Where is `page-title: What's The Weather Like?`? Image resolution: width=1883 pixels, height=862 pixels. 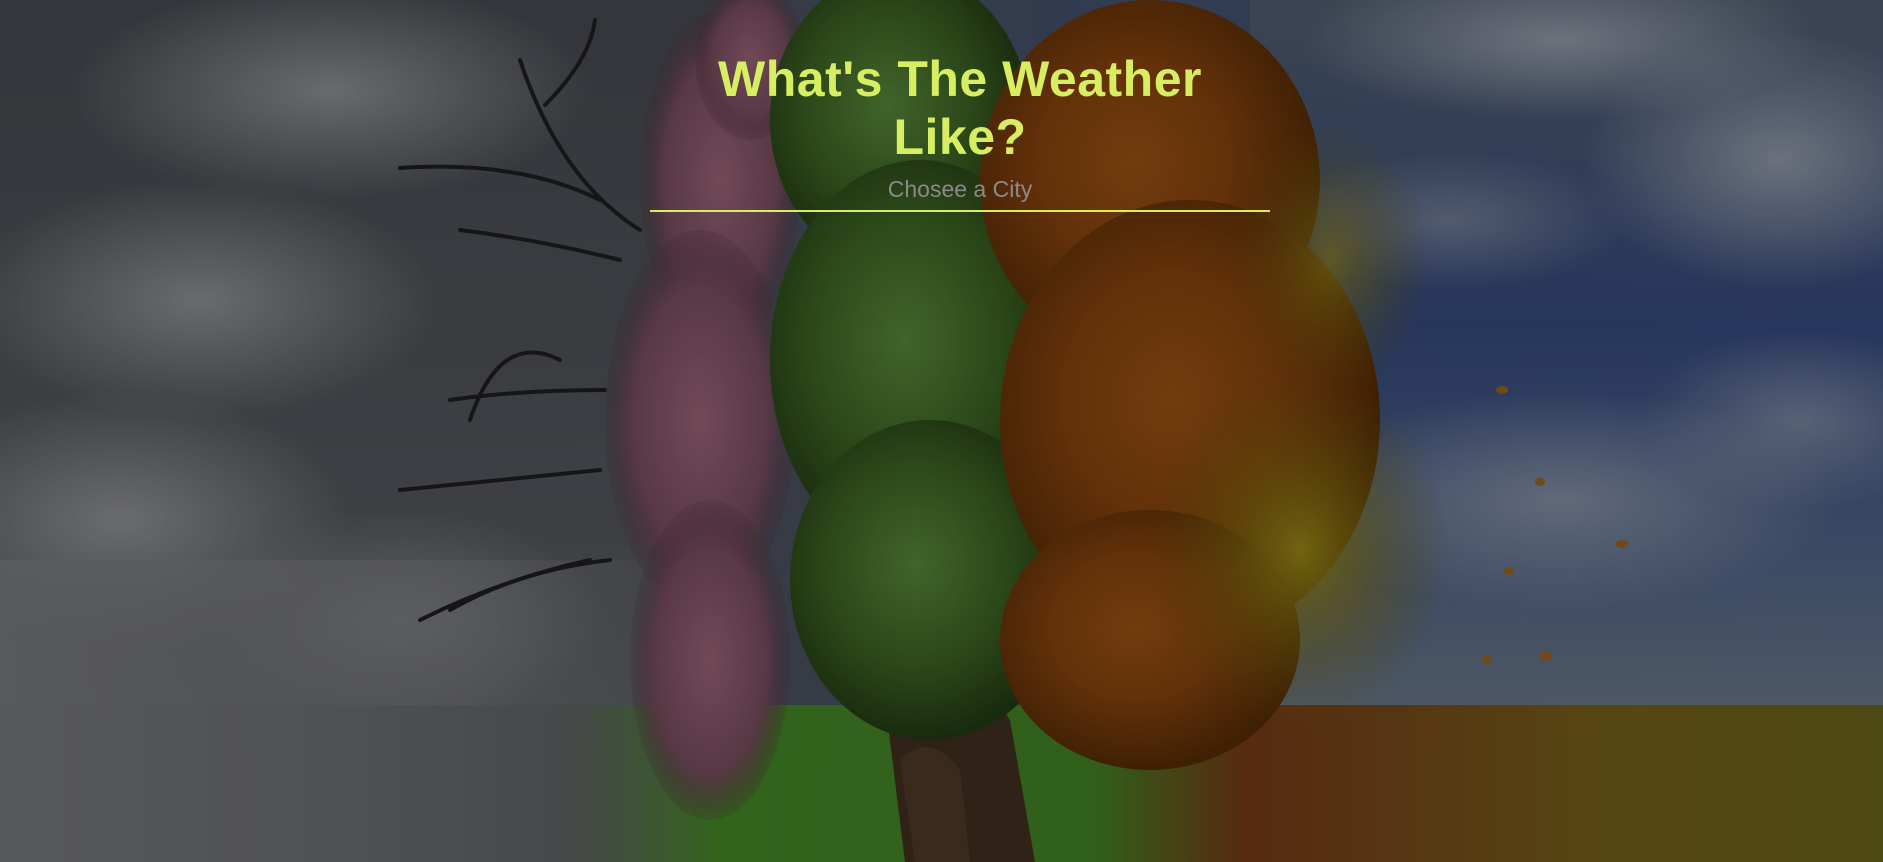
page-title: What's The Weather Like? is located at coordinates (960, 108).